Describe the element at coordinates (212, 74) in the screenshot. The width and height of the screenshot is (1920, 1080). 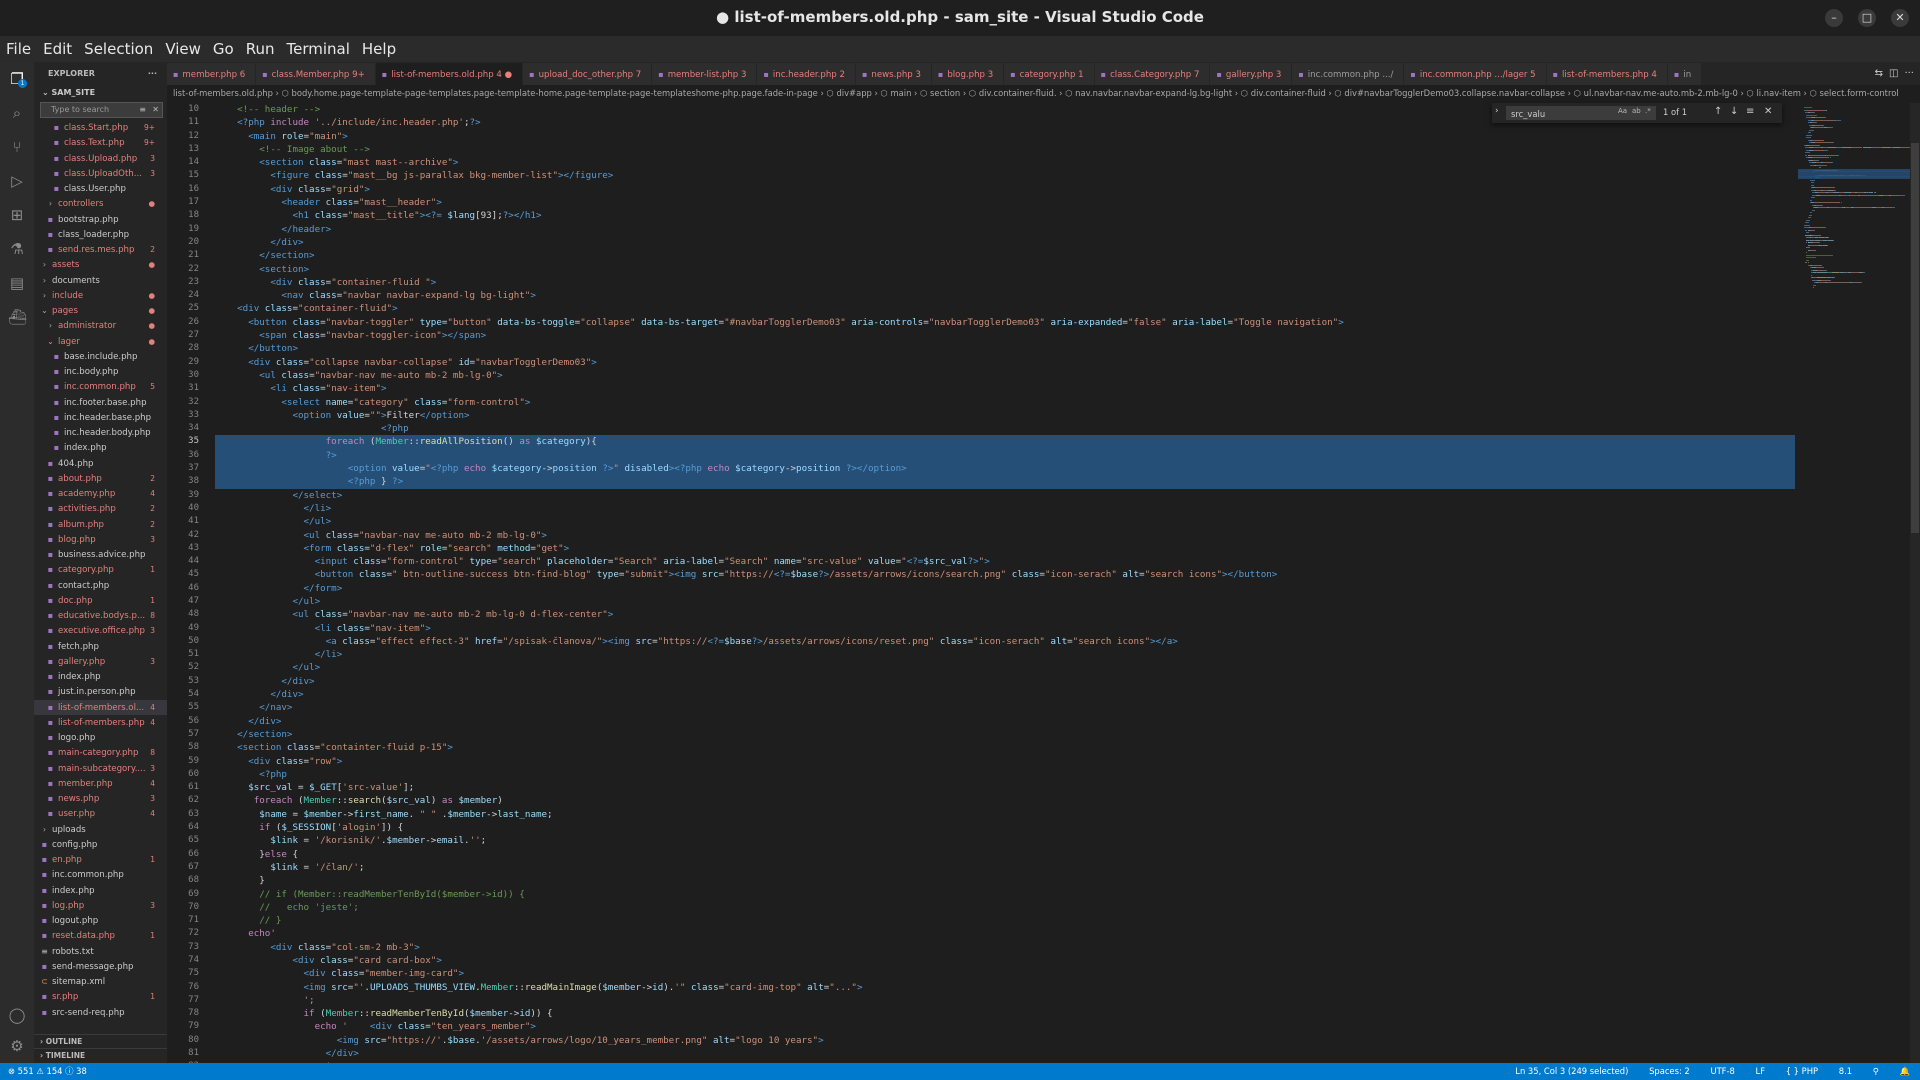
I see `editor-tab: ▪ member.php 6` at that location.